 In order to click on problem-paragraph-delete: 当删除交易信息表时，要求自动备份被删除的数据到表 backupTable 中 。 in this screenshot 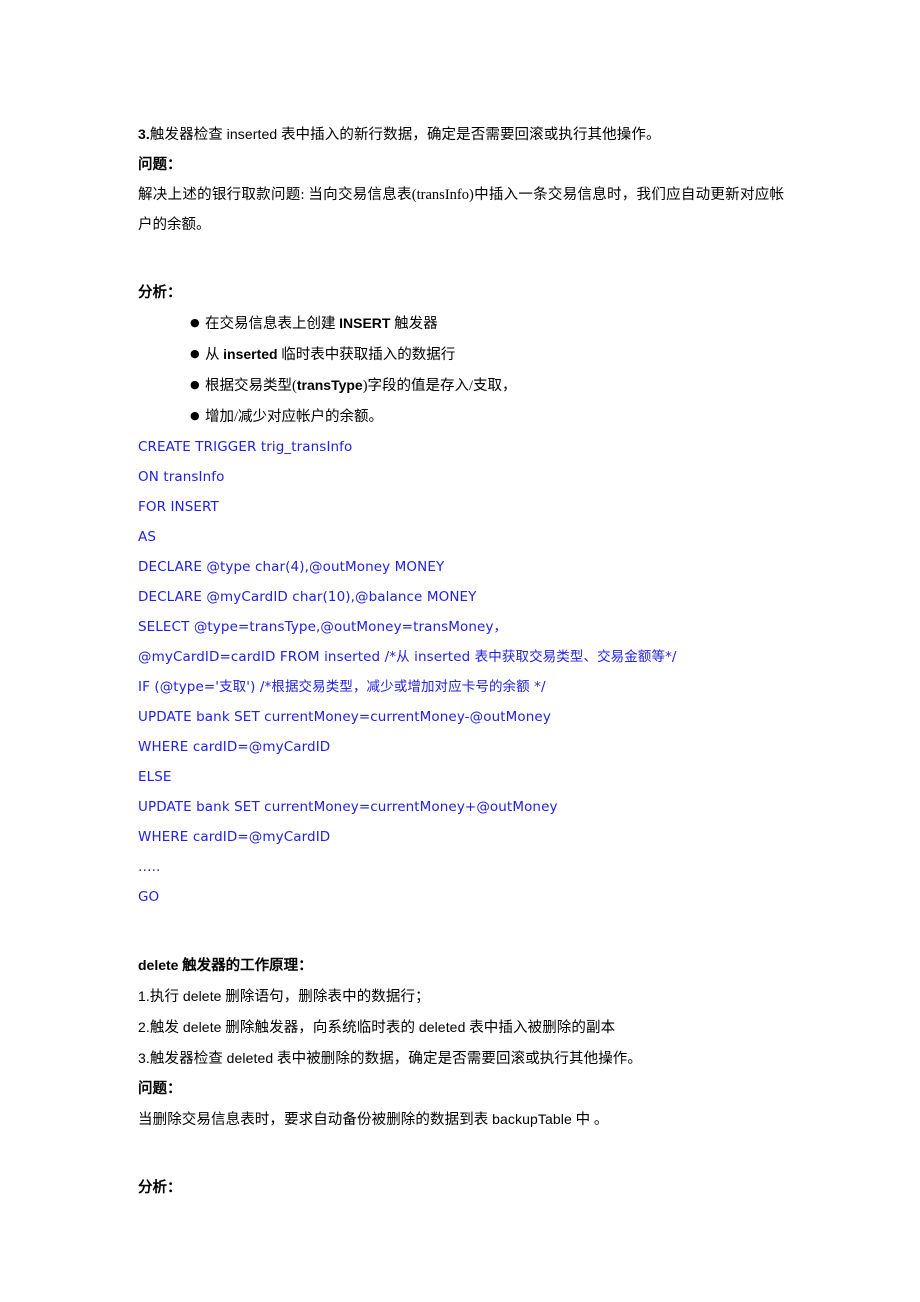, I will do `click(461, 1119)`.